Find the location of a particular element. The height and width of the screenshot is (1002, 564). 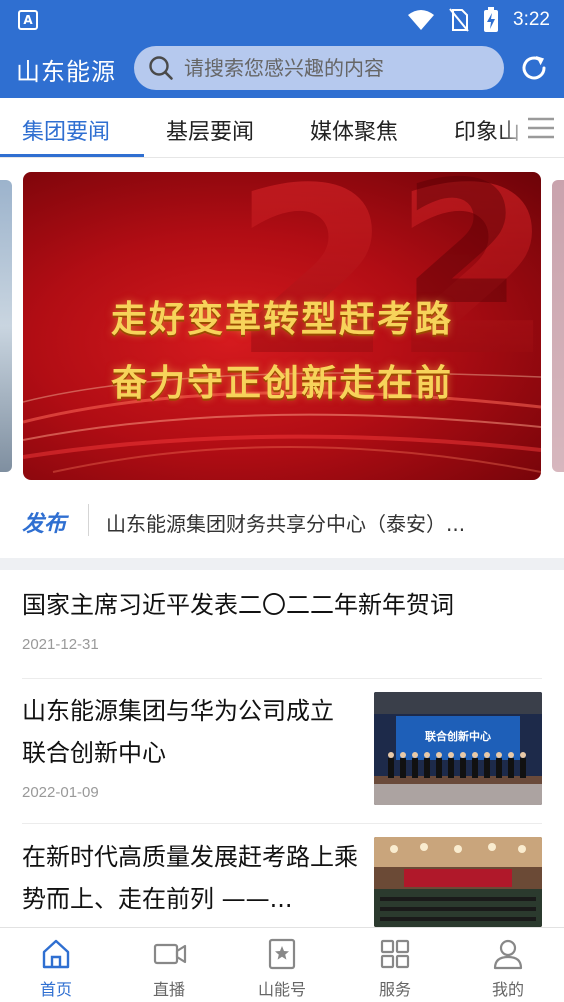

video-icon is located at coordinates (170, 954).